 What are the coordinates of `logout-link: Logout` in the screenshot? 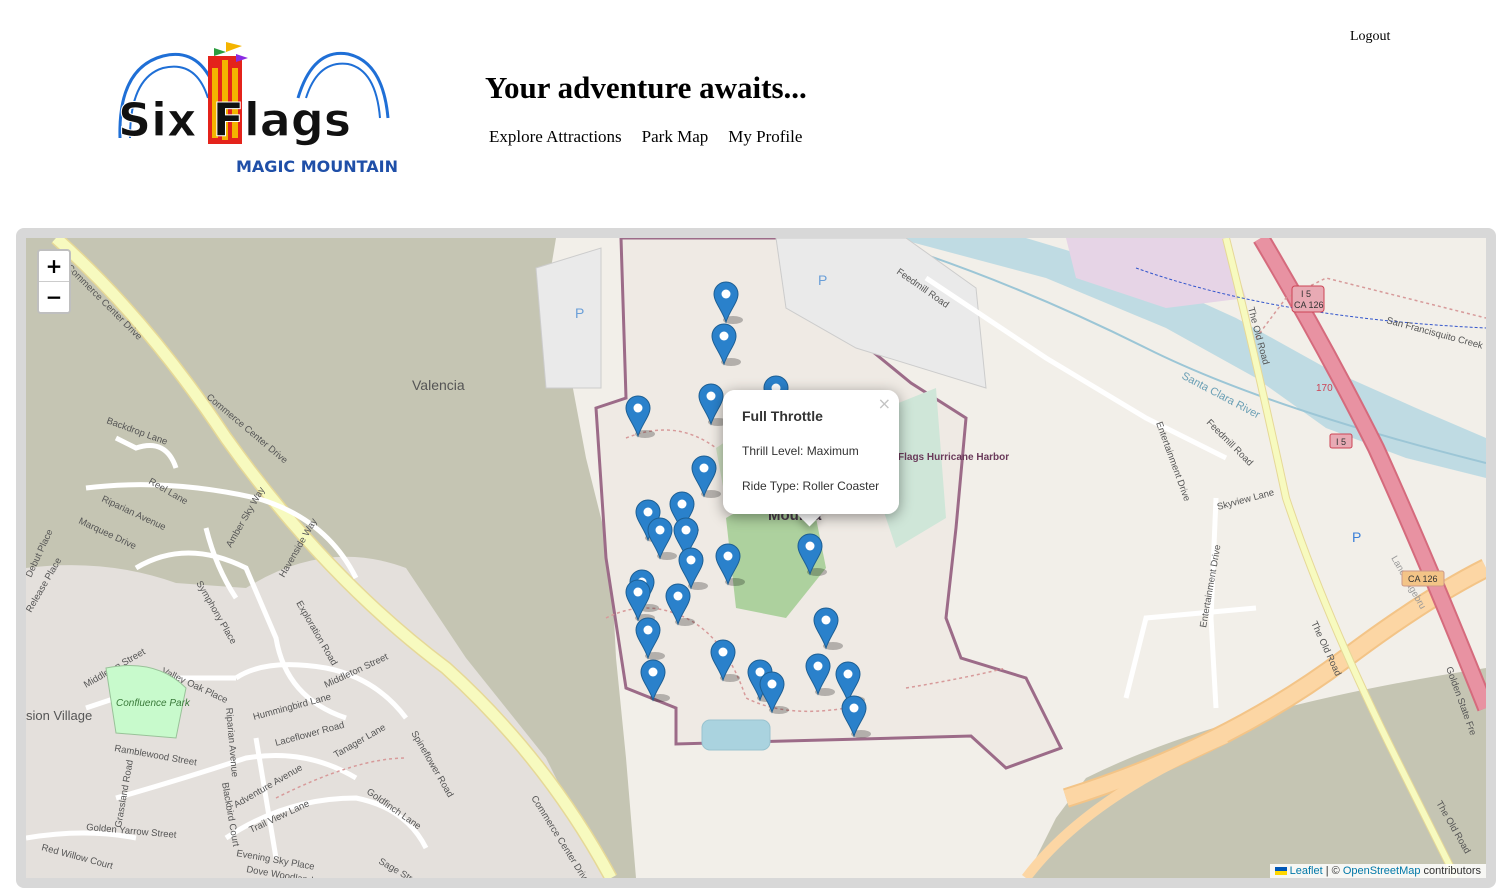 It's located at (1370, 37).